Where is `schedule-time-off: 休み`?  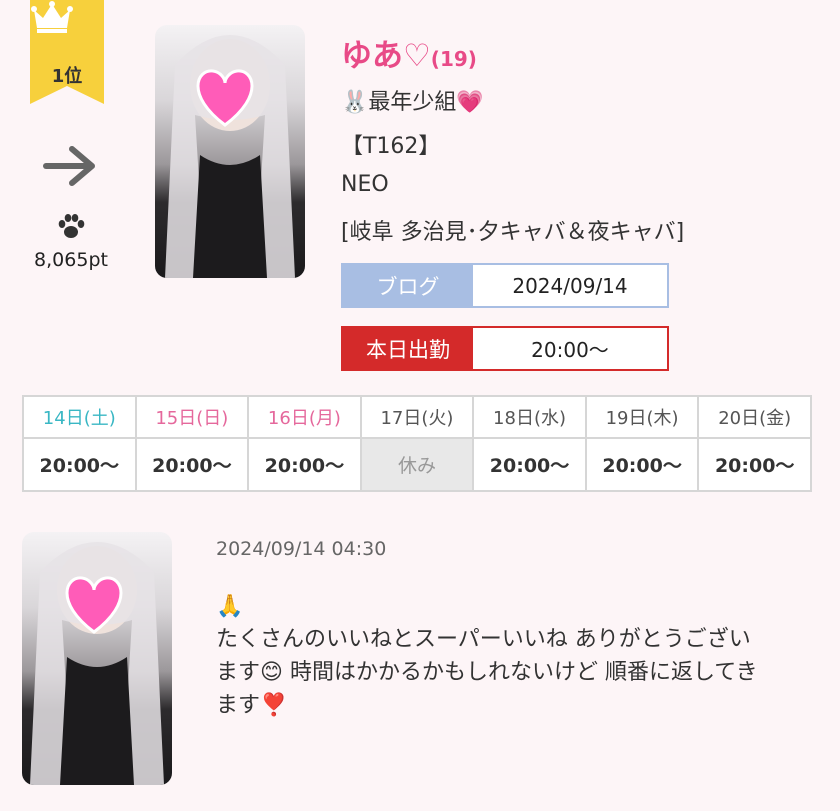
schedule-time-off: 休み is located at coordinates (417, 464).